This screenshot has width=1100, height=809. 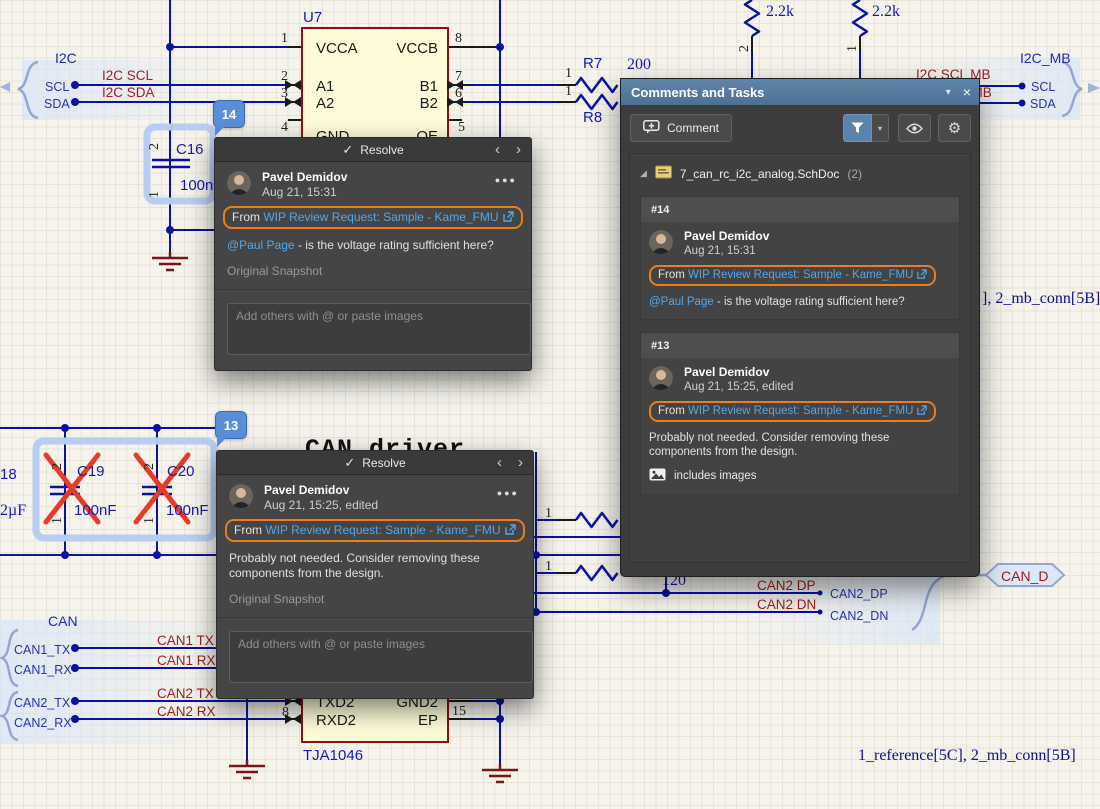 I want to click on port-can2-rx: CAN2_RX, so click(x=43, y=723).